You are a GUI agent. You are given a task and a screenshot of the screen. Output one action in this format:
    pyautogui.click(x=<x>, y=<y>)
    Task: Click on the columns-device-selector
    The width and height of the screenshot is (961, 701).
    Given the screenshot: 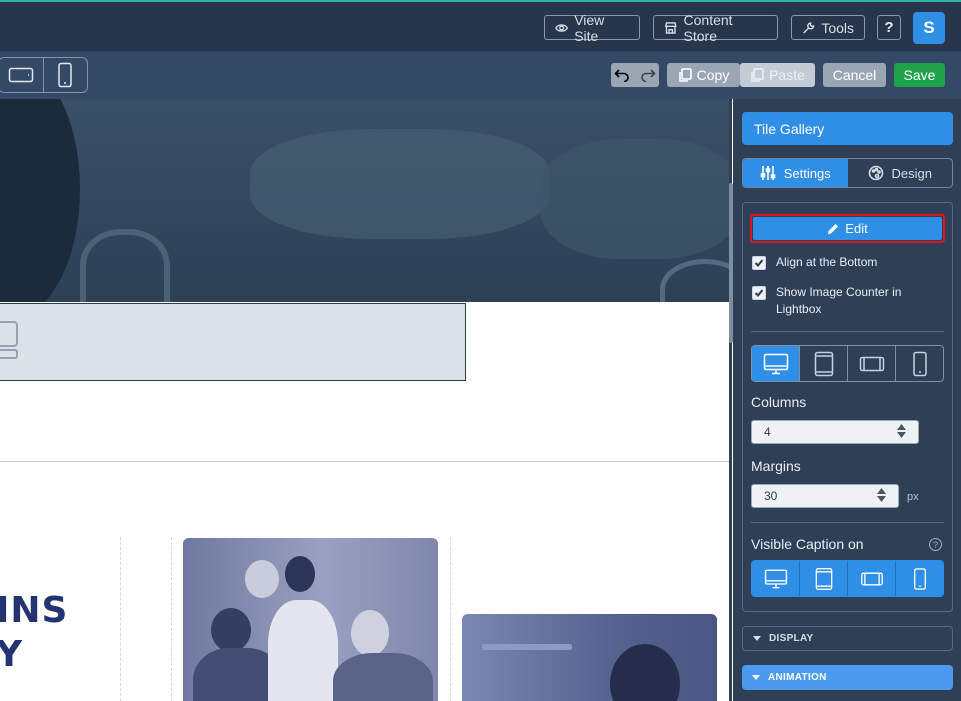 What is the action you would take?
    pyautogui.click(x=847, y=363)
    